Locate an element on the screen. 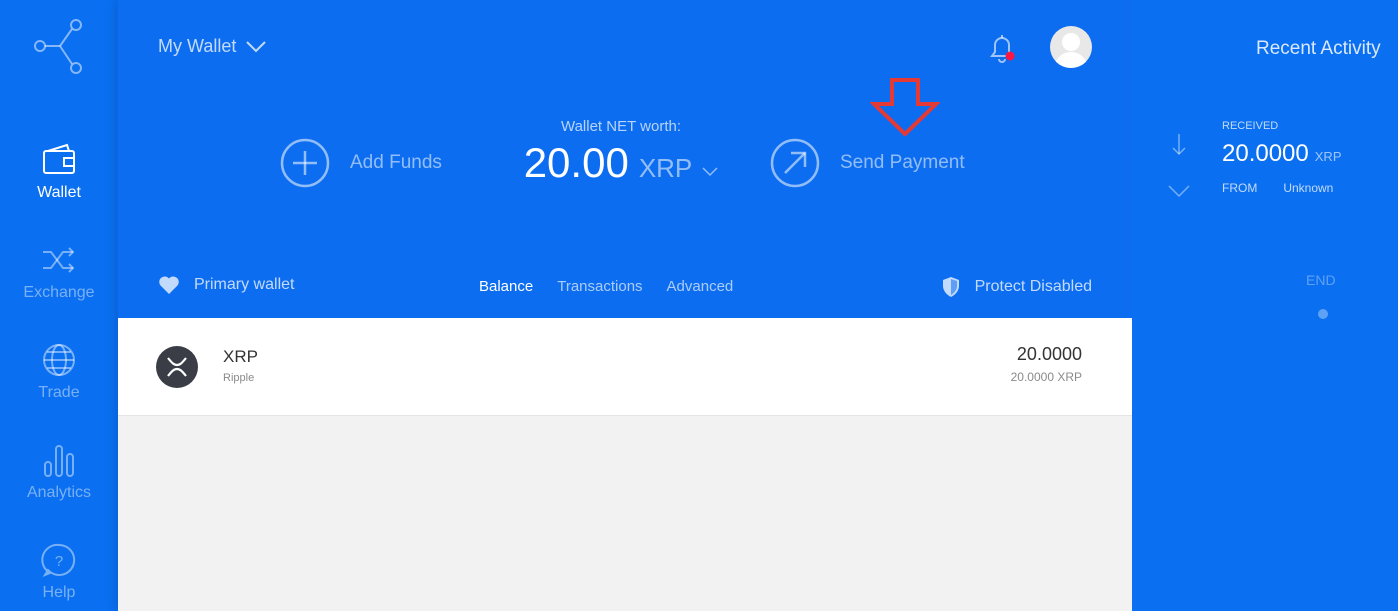 Image resolution: width=1398 pixels, height=611 pixels. bar-chart-icon is located at coordinates (59, 461).